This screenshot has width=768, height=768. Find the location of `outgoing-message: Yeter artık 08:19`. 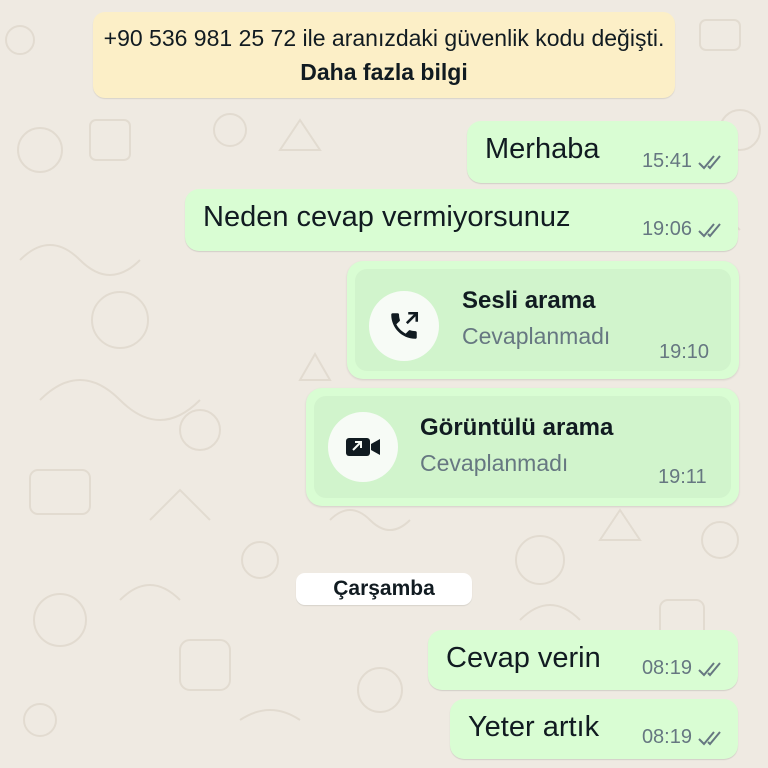

outgoing-message: Yeter artık 08:19 is located at coordinates (594, 729).